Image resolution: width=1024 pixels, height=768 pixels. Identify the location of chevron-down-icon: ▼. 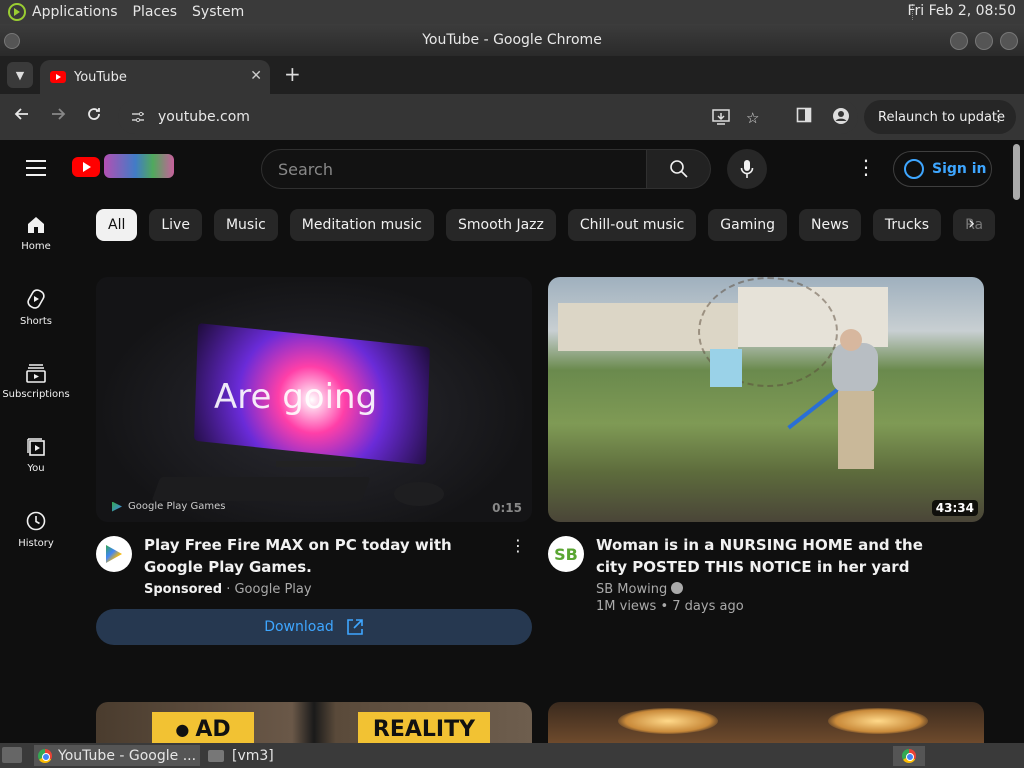
(20, 75).